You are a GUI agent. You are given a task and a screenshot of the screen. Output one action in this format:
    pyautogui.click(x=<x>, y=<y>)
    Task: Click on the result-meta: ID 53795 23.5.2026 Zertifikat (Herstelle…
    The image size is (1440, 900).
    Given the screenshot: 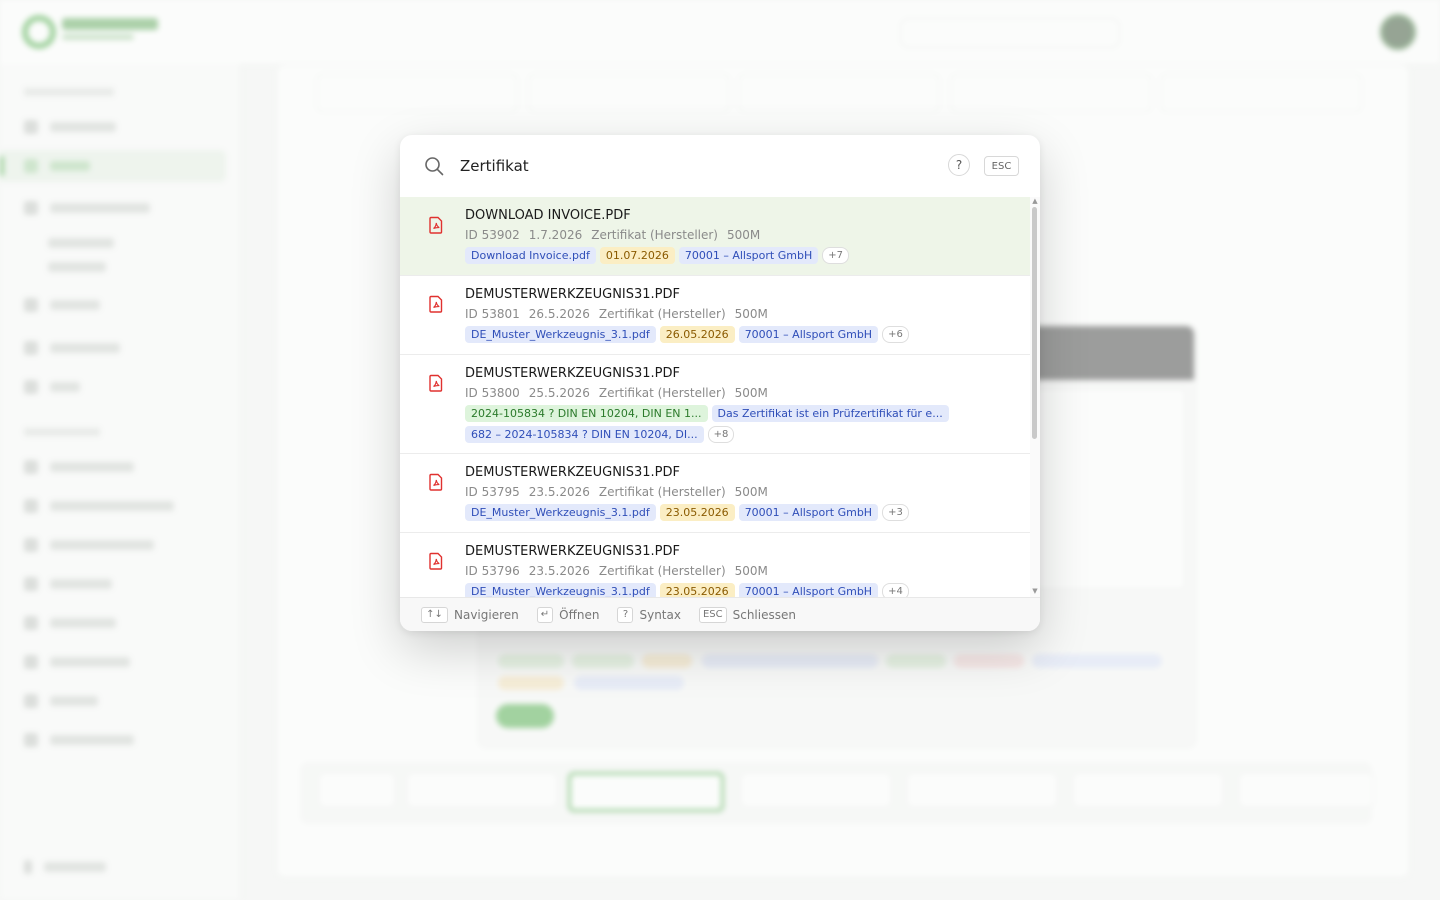 What is the action you would take?
    pyautogui.click(x=616, y=492)
    